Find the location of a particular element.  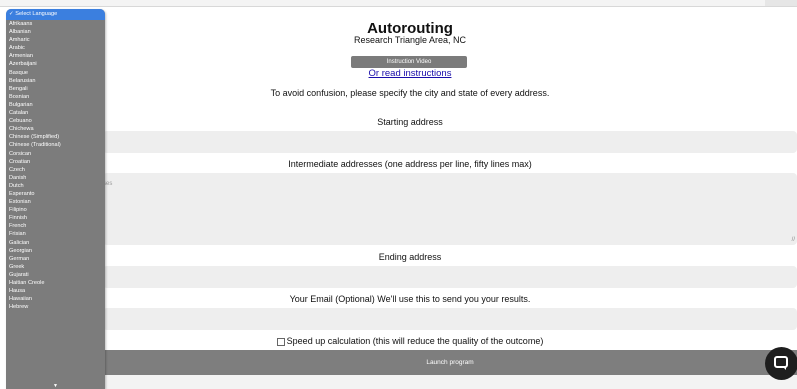

language-option: Albanian is located at coordinates (55, 32).